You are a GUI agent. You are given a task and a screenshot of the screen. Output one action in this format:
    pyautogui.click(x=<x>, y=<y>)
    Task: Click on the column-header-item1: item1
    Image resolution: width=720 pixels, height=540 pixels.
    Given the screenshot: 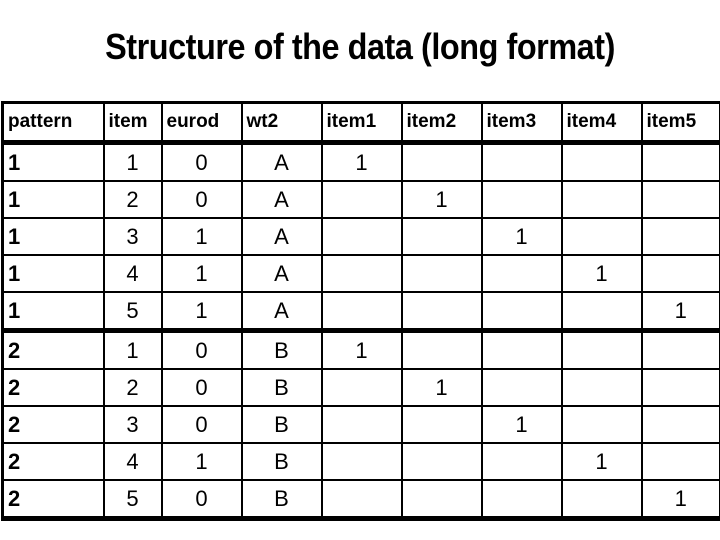 What is the action you would take?
    pyautogui.click(x=361, y=123)
    